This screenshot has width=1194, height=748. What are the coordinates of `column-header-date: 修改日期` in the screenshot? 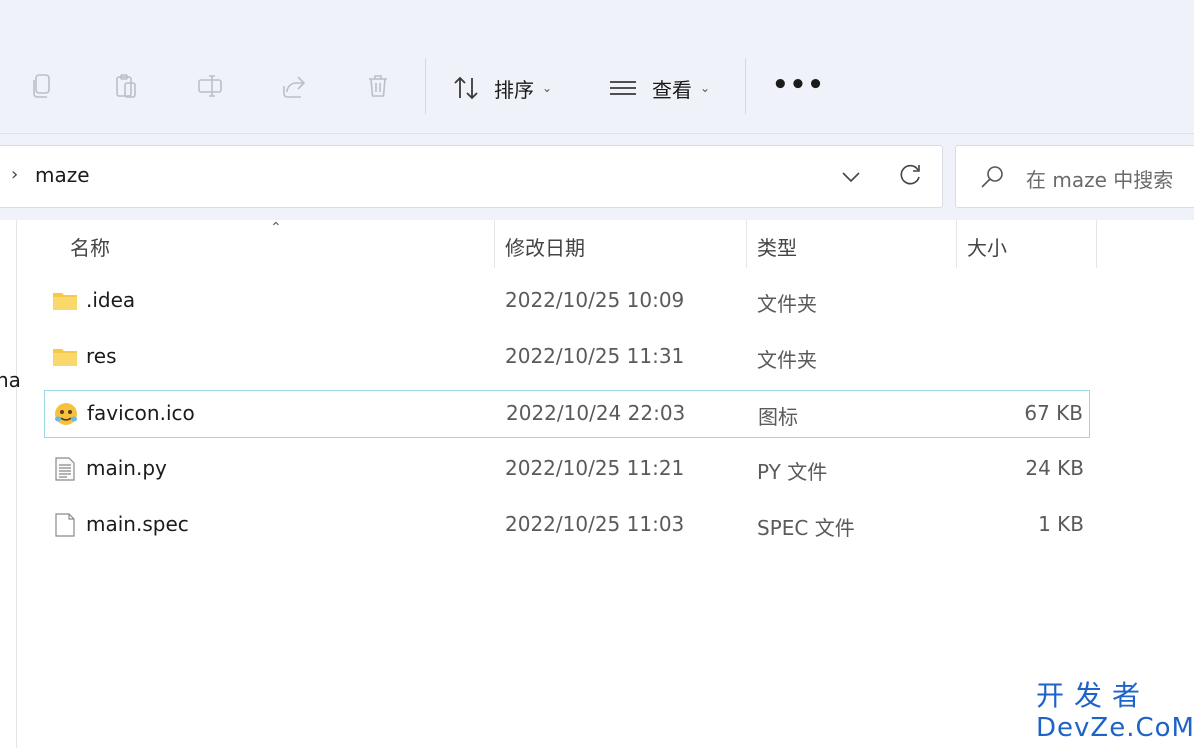 It's located at (545, 249).